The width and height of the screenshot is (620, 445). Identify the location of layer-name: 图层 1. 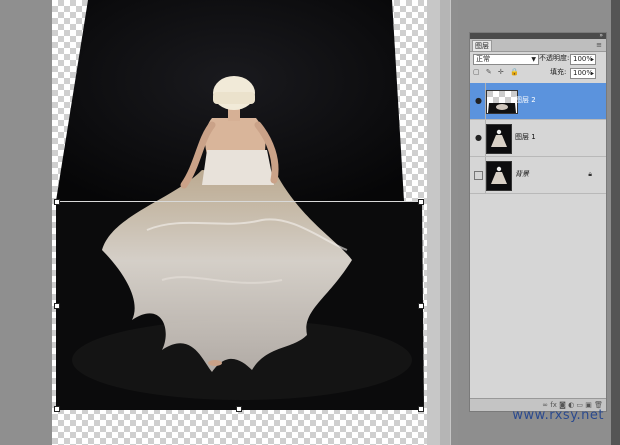
(525, 137).